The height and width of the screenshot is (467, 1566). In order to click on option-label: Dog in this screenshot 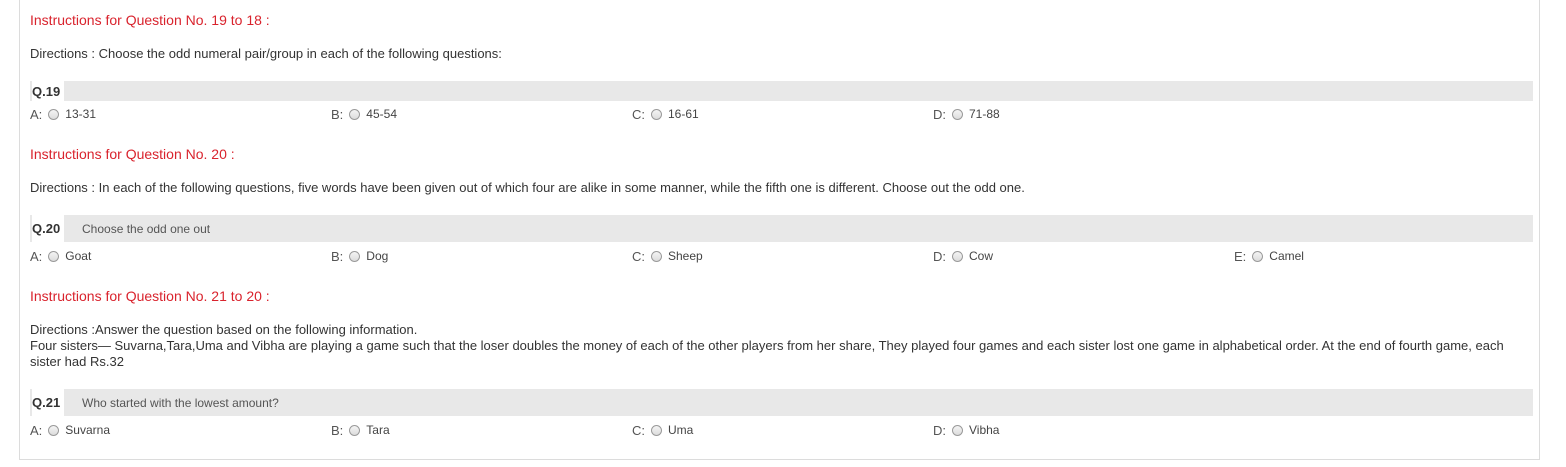, I will do `click(377, 256)`.